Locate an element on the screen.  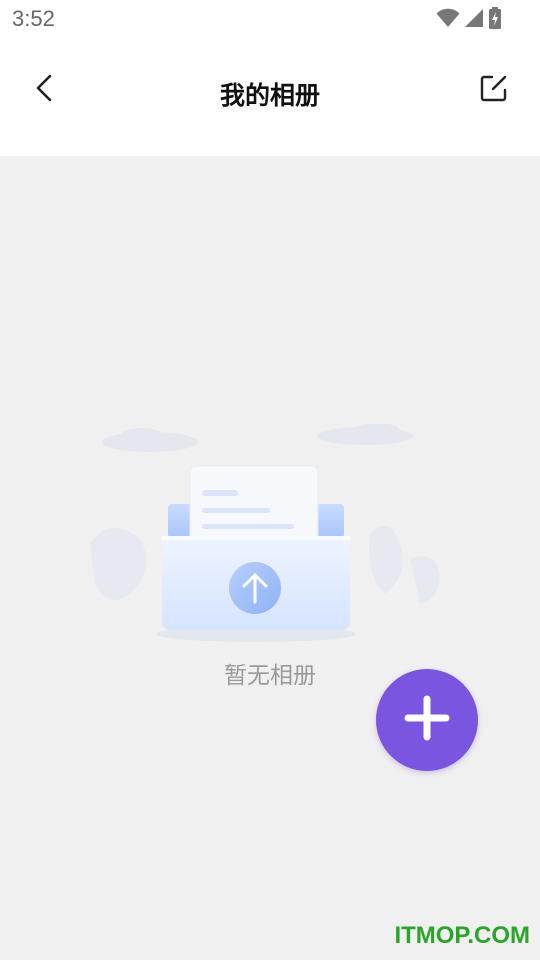
add-album-button is located at coordinates (427, 720).